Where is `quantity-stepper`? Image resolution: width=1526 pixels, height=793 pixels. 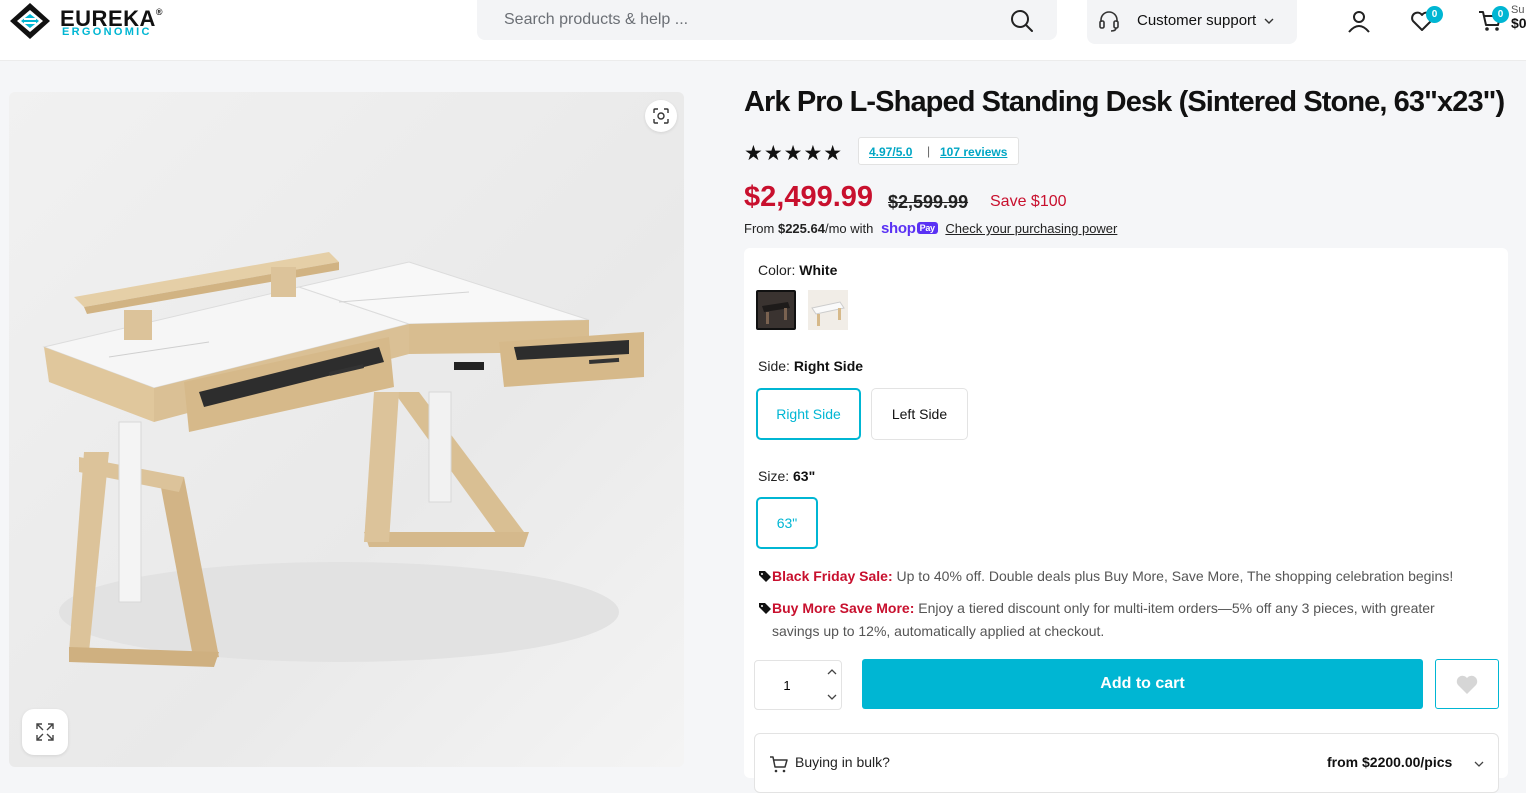 quantity-stepper is located at coordinates (798, 685).